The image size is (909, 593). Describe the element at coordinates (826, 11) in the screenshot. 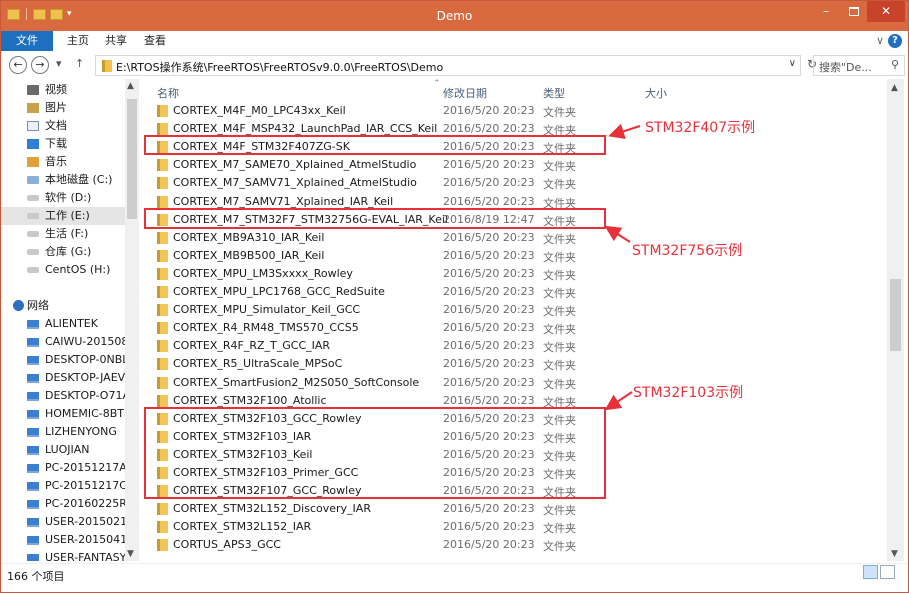

I see `minimize-button: –` at that location.